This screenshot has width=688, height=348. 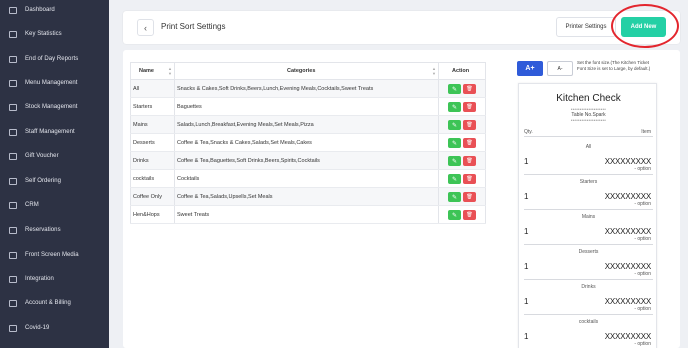 I want to click on page-title: Print Sort Settings, so click(x=193, y=26).